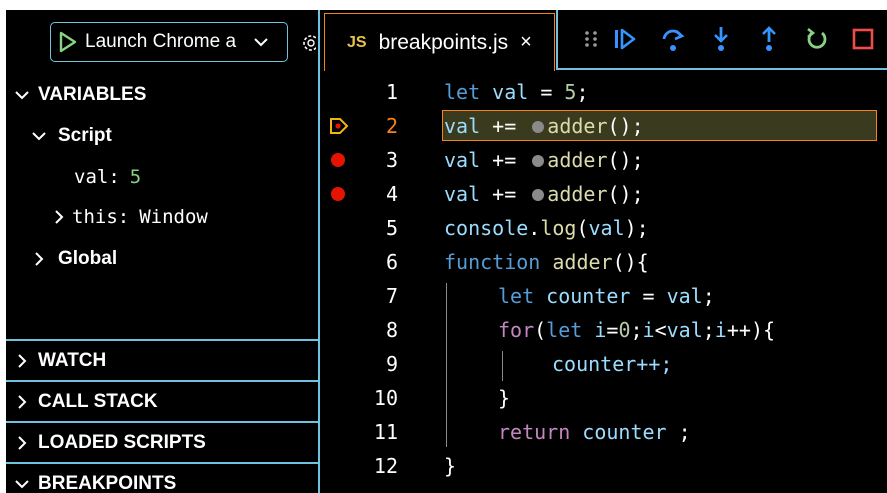 Image resolution: width=887 pixels, height=493 pixels. I want to click on variable-this-name: this:, so click(101, 217).